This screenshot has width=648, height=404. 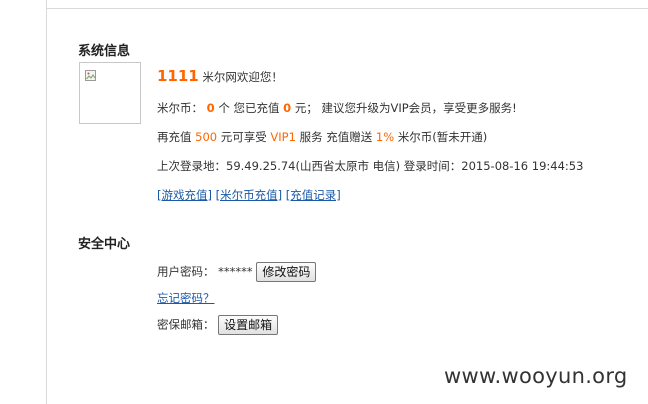 What do you see at coordinates (242, 77) in the screenshot?
I see `welcome-text: 米尔网欢迎您！` at bounding box center [242, 77].